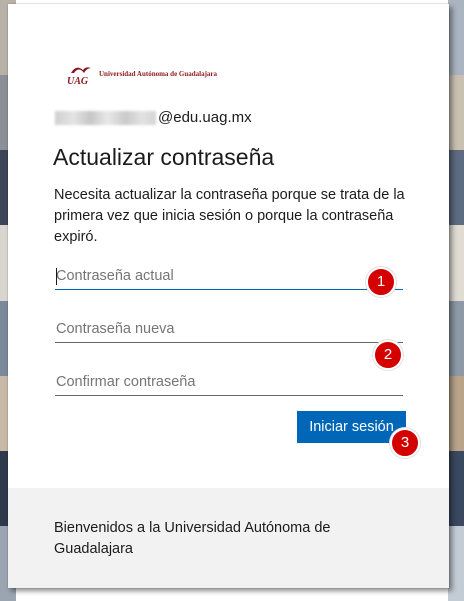 The height and width of the screenshot is (601, 464). I want to click on confirm-password-input, so click(229, 382).